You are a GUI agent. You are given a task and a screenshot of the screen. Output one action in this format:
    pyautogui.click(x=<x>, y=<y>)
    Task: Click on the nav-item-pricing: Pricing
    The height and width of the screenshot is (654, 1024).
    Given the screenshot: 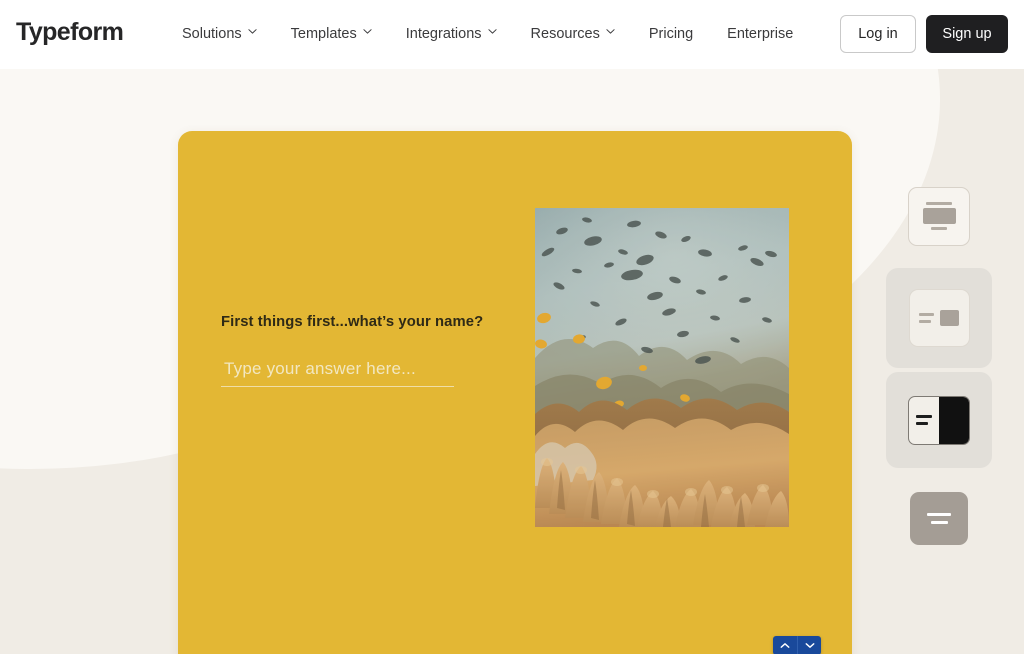 What is the action you would take?
    pyautogui.click(x=671, y=34)
    